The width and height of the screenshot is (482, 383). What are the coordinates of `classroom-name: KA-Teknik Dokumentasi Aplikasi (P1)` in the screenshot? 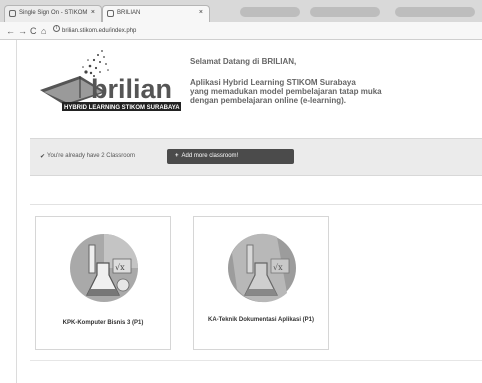 It's located at (261, 320).